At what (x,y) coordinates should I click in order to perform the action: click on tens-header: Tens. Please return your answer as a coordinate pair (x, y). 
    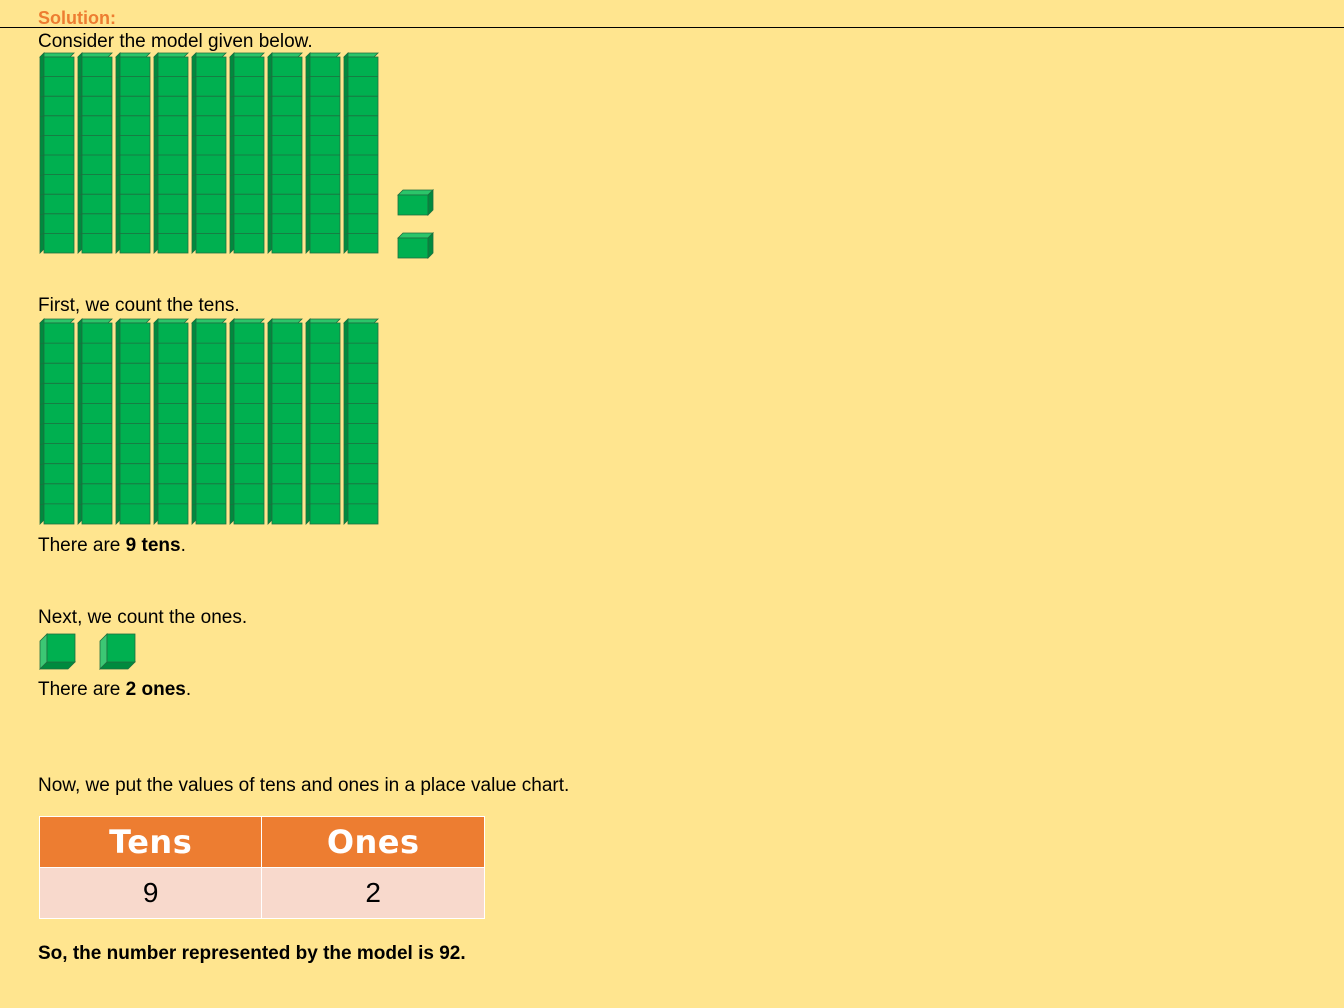
    Looking at the image, I should click on (150, 842).